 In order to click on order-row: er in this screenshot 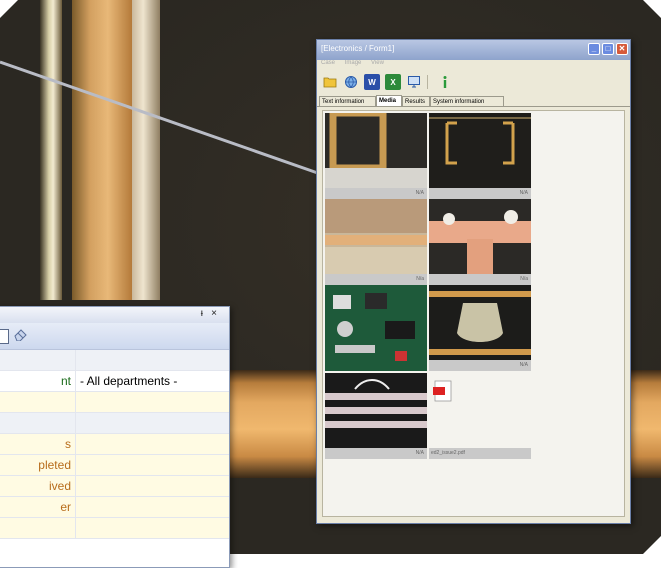, I will do `click(114, 507)`.